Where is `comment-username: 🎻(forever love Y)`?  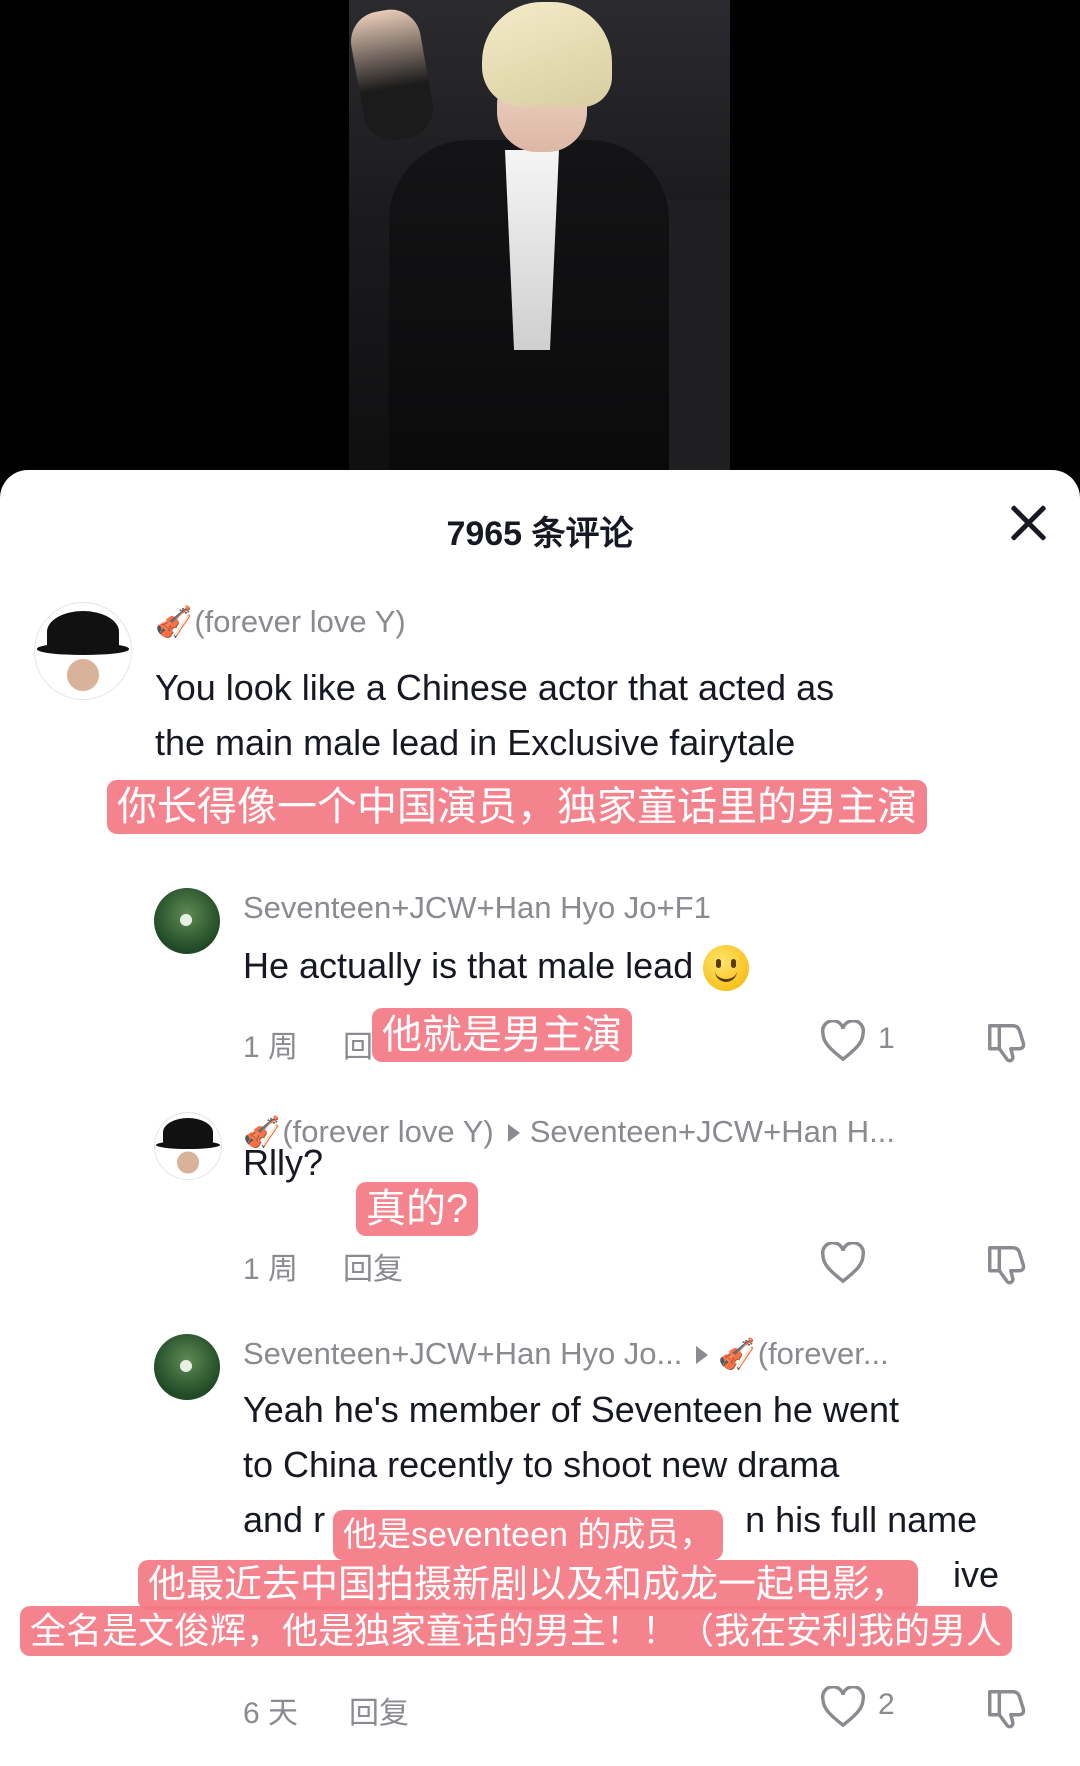 comment-username: 🎻(forever love Y) is located at coordinates (280, 622).